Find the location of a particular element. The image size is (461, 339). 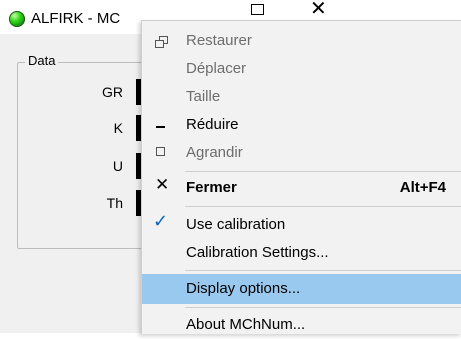

data-group-legend: Data is located at coordinates (42, 60).